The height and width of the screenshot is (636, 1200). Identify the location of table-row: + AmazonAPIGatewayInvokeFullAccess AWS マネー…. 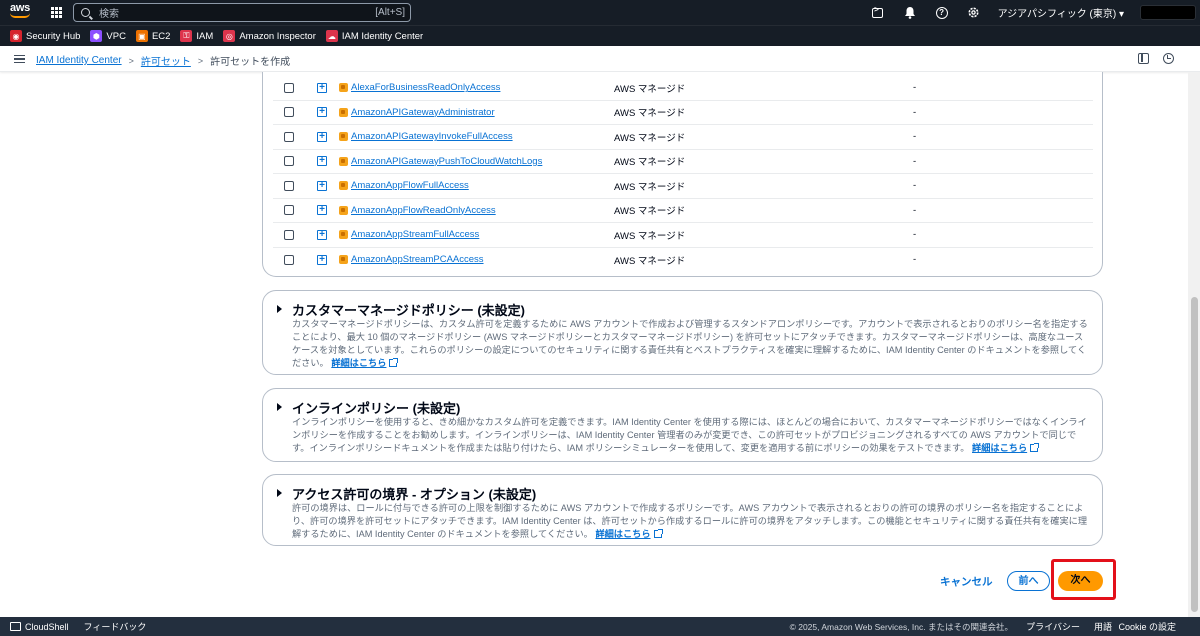
(683, 137).